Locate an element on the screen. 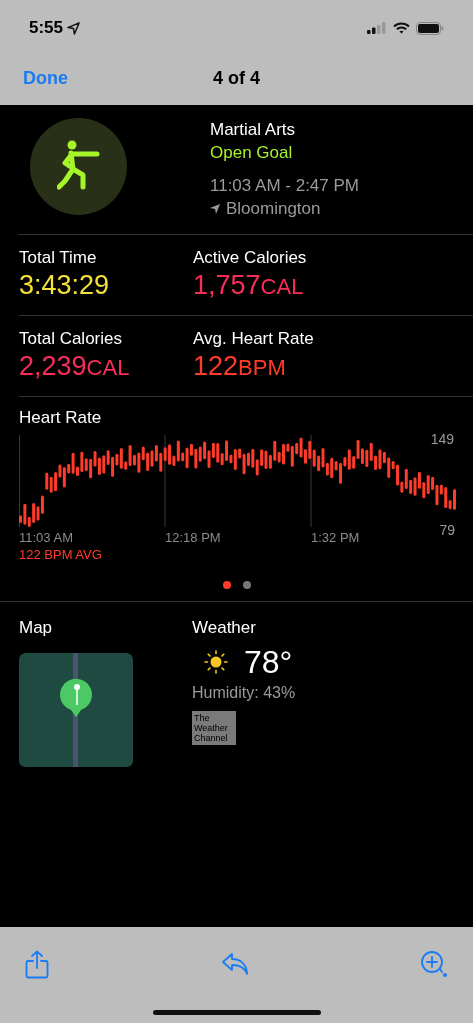  done-button: Done is located at coordinates (45, 78).